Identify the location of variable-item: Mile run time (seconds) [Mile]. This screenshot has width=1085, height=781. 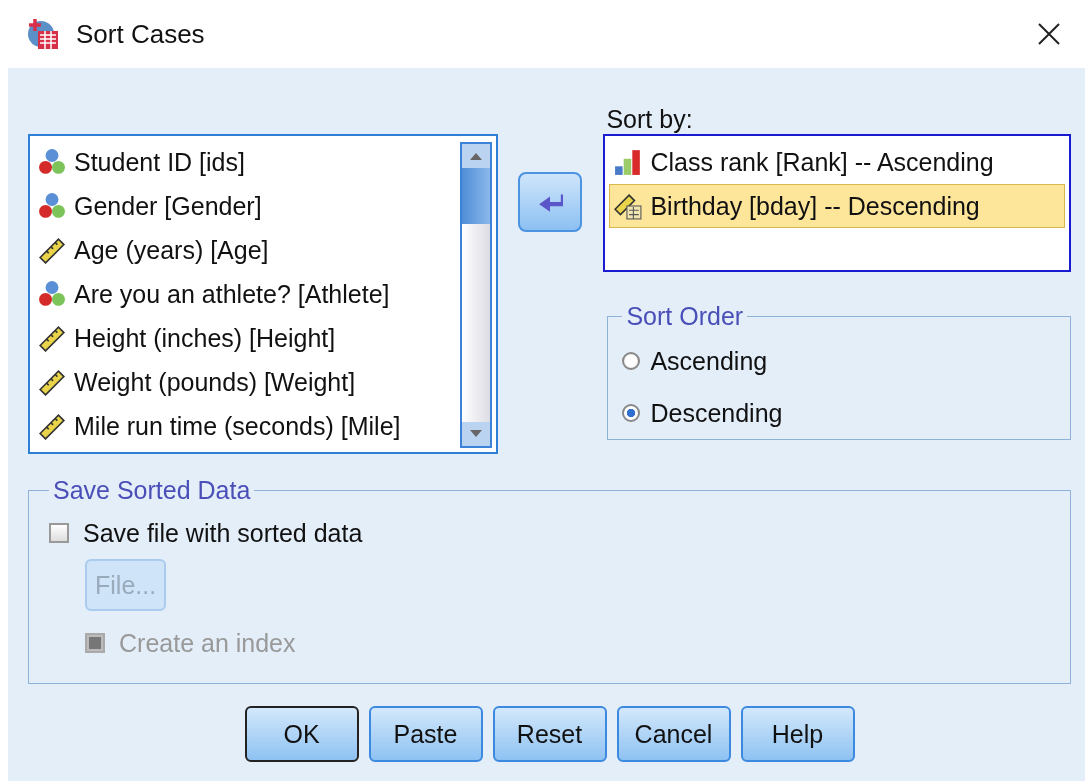
(249, 426).